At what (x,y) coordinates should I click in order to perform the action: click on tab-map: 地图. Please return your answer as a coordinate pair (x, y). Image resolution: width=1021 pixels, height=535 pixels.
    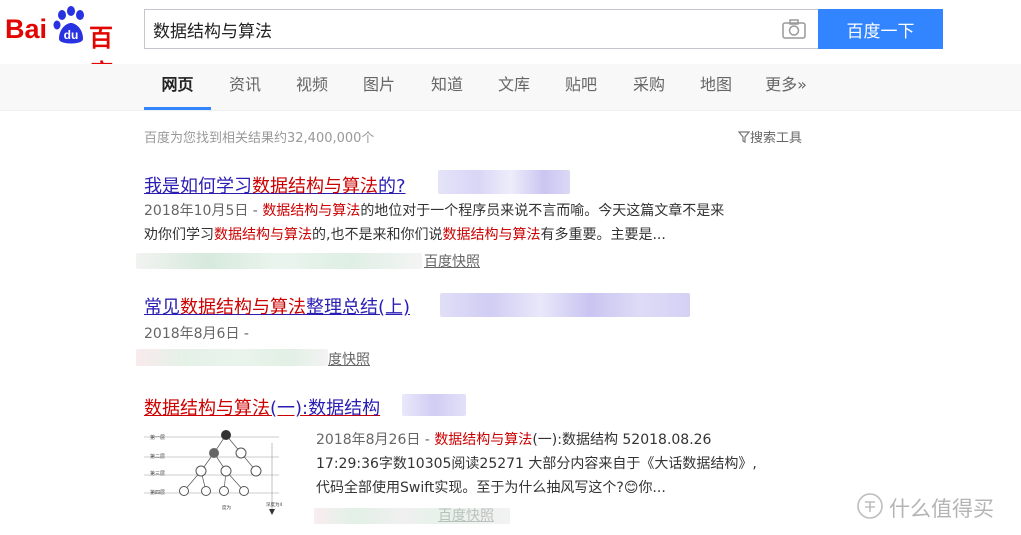
    Looking at the image, I should click on (716, 86).